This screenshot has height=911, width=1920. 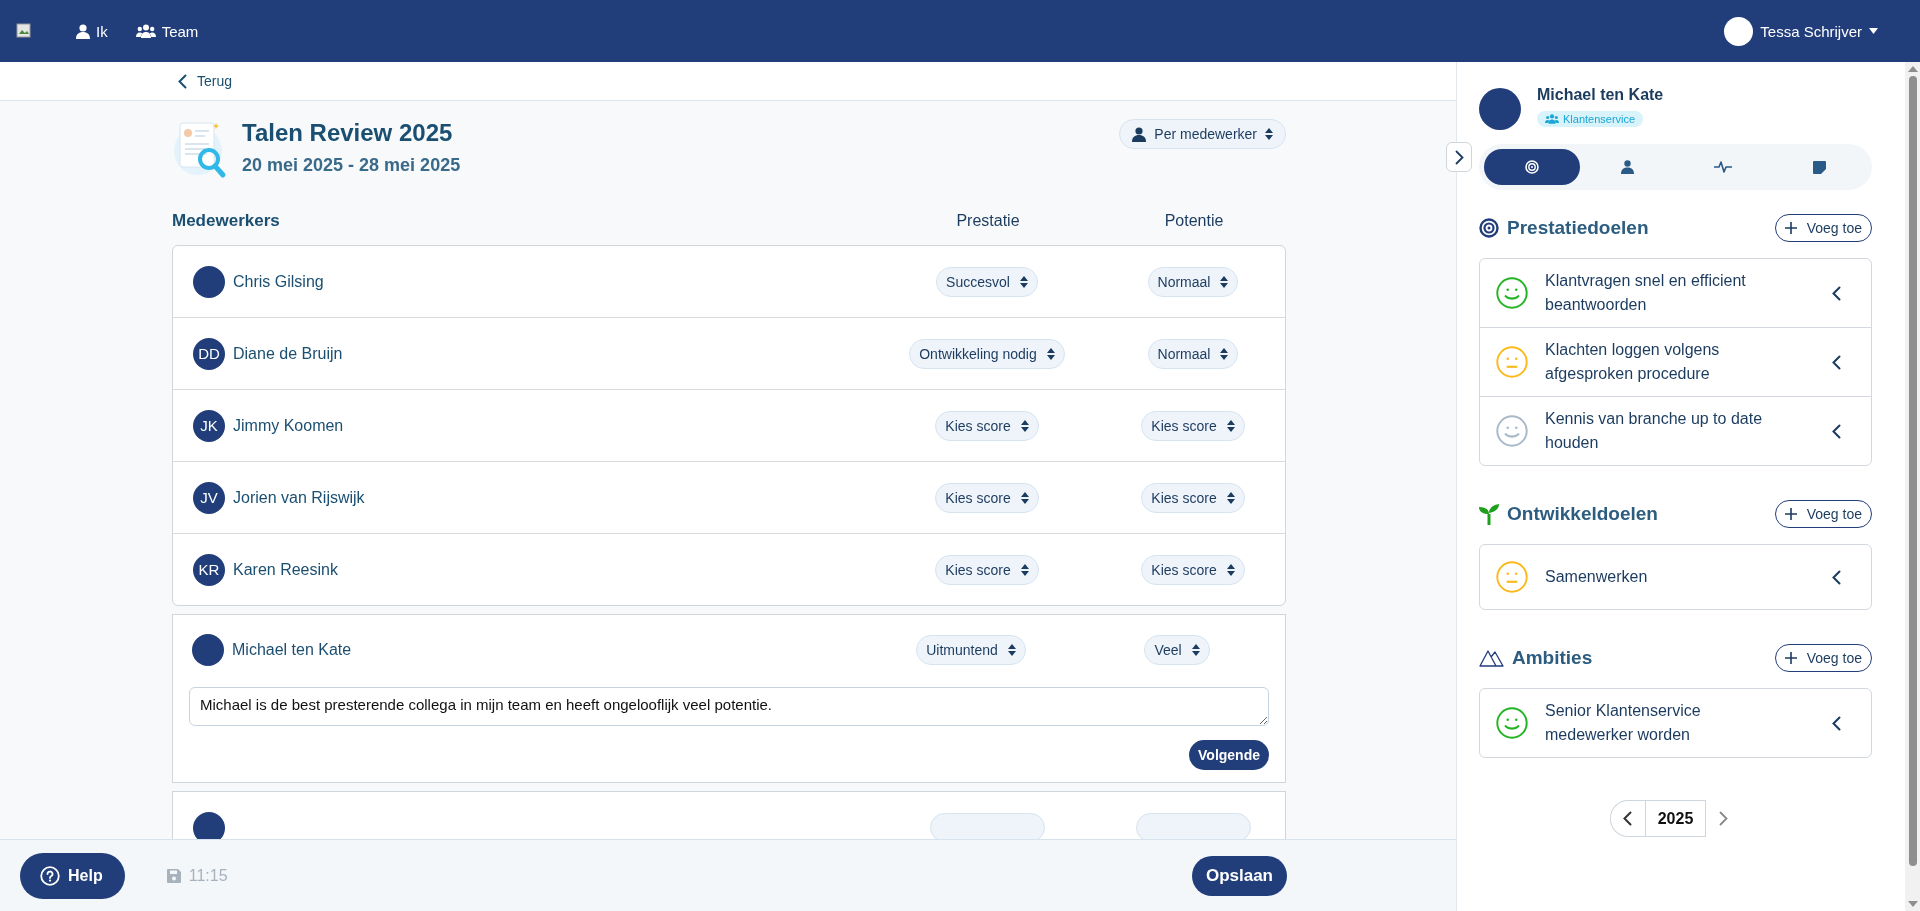 What do you see at coordinates (1819, 167) in the screenshot?
I see `note-icon` at bounding box center [1819, 167].